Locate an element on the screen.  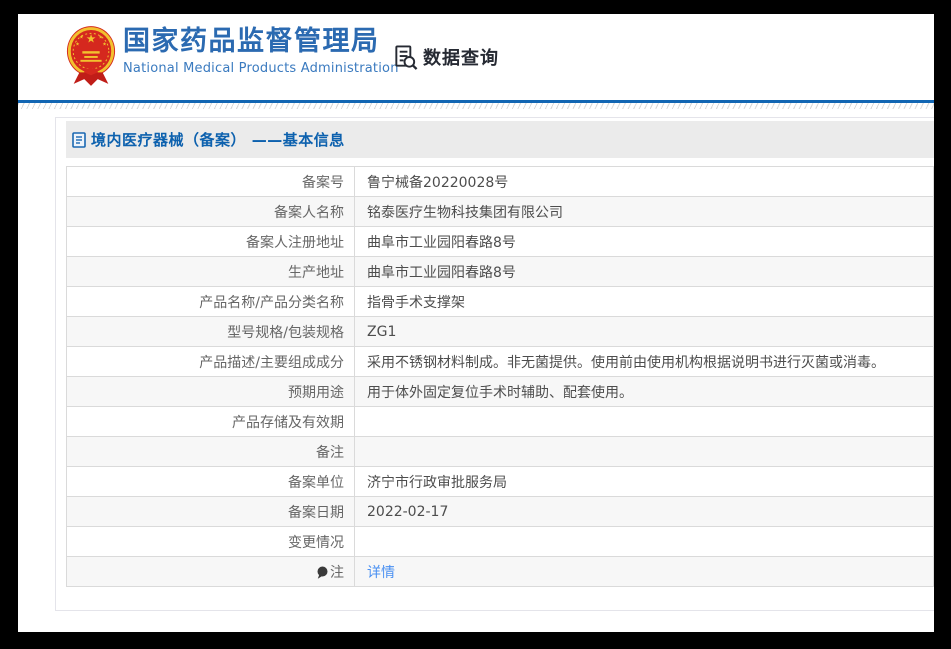
row-value: 济宁市行政审批服务局 is located at coordinates (644, 481).